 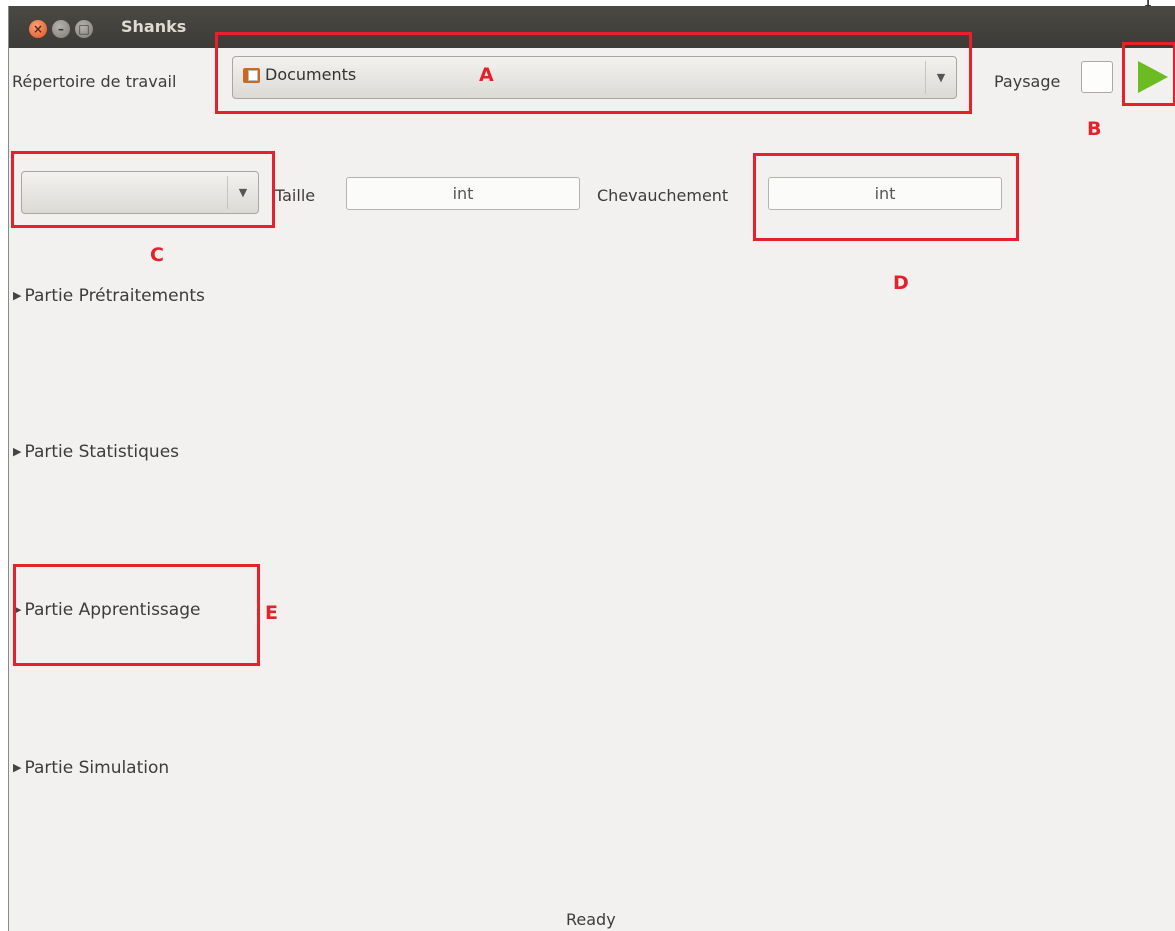 I want to click on annotation-box-c, so click(x=143, y=189).